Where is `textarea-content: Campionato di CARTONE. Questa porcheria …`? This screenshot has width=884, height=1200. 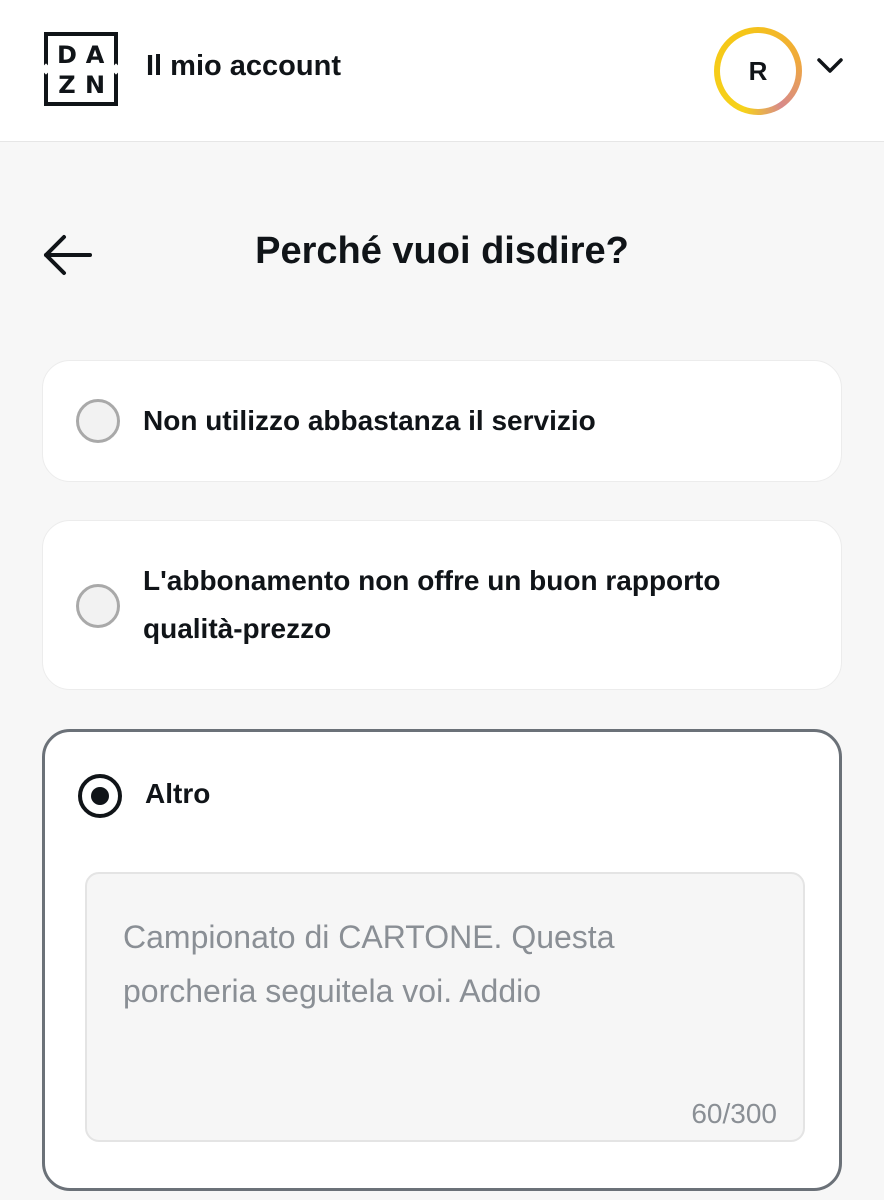
textarea-content: Campionato di CARTONE. Questa porcheria … is located at coordinates (433, 964).